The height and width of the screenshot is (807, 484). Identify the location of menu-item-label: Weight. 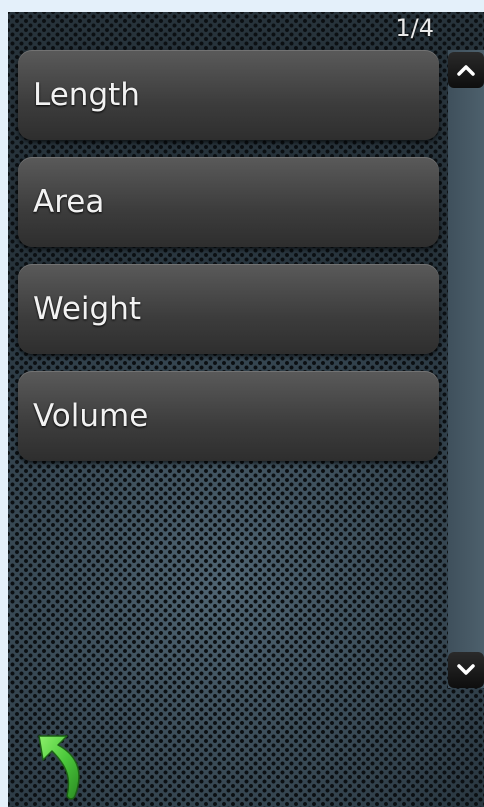
(87, 309).